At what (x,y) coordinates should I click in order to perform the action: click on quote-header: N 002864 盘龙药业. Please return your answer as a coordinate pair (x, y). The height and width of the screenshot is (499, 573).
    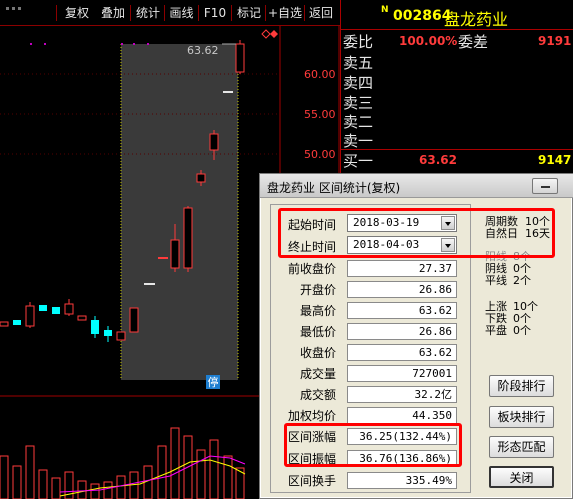
    Looking at the image, I should click on (457, 15).